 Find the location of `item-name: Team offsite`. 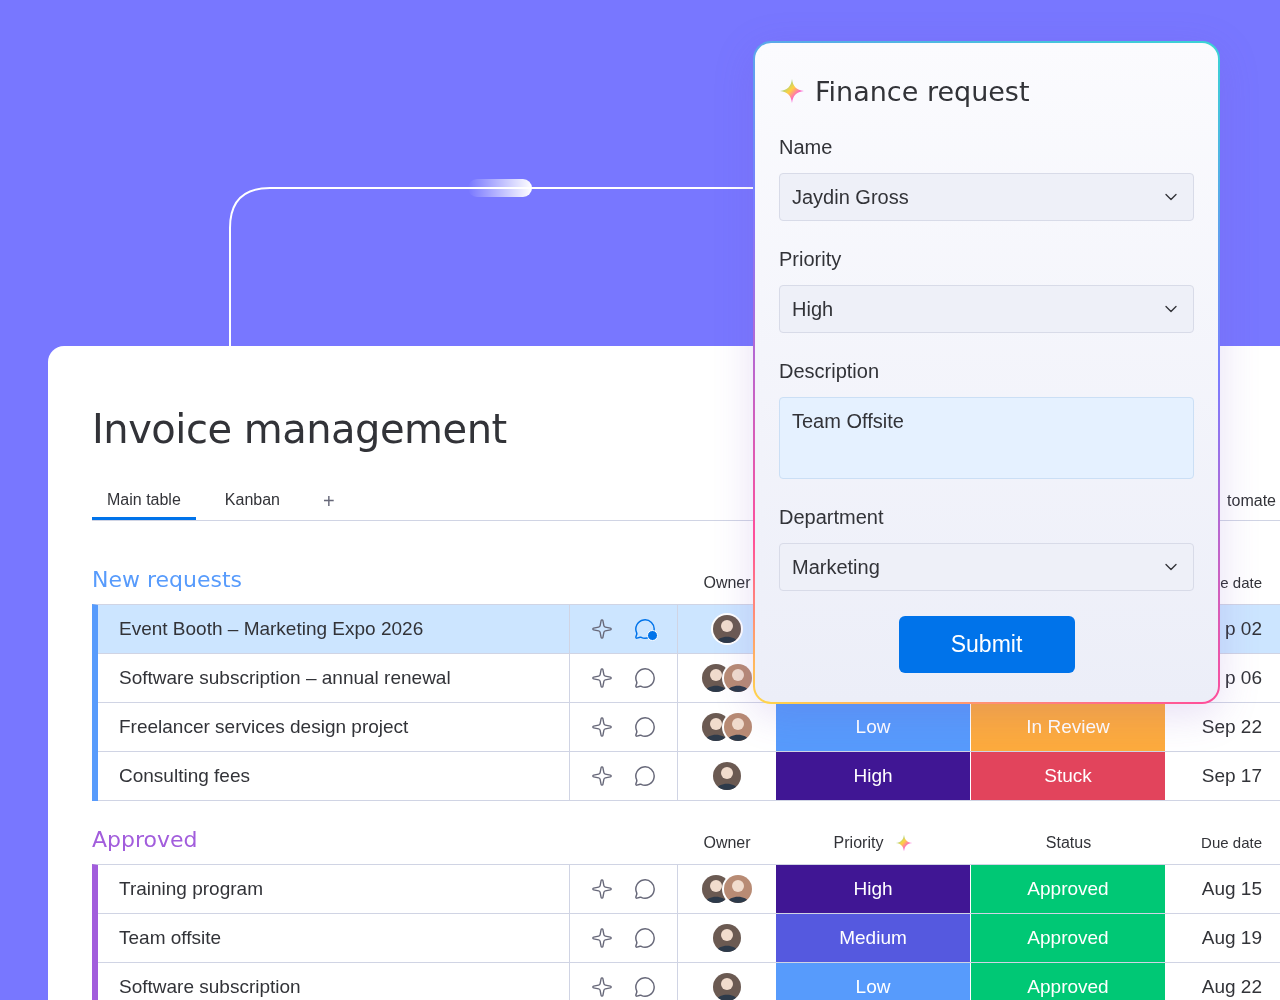

item-name: Team offsite is located at coordinates (334, 938).